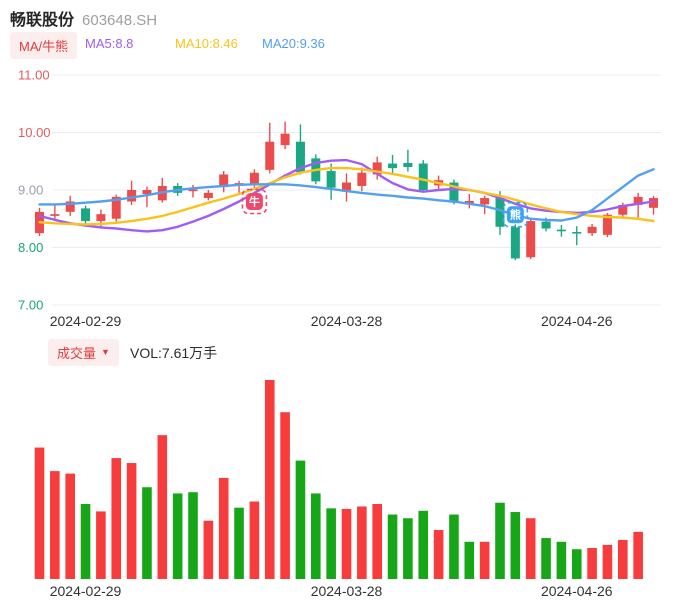 The width and height of the screenshot is (686, 606). I want to click on y-axis-label: 11.00, so click(34, 75).